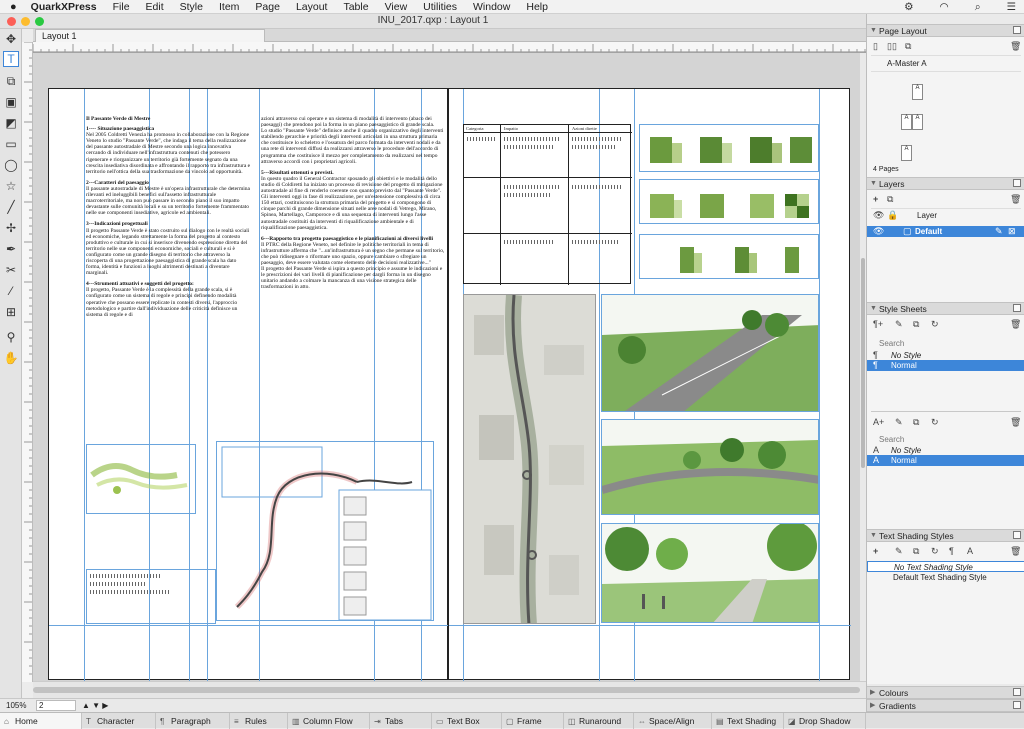  What do you see at coordinates (119, 721) in the screenshot?
I see `tab-character: T Character` at bounding box center [119, 721].